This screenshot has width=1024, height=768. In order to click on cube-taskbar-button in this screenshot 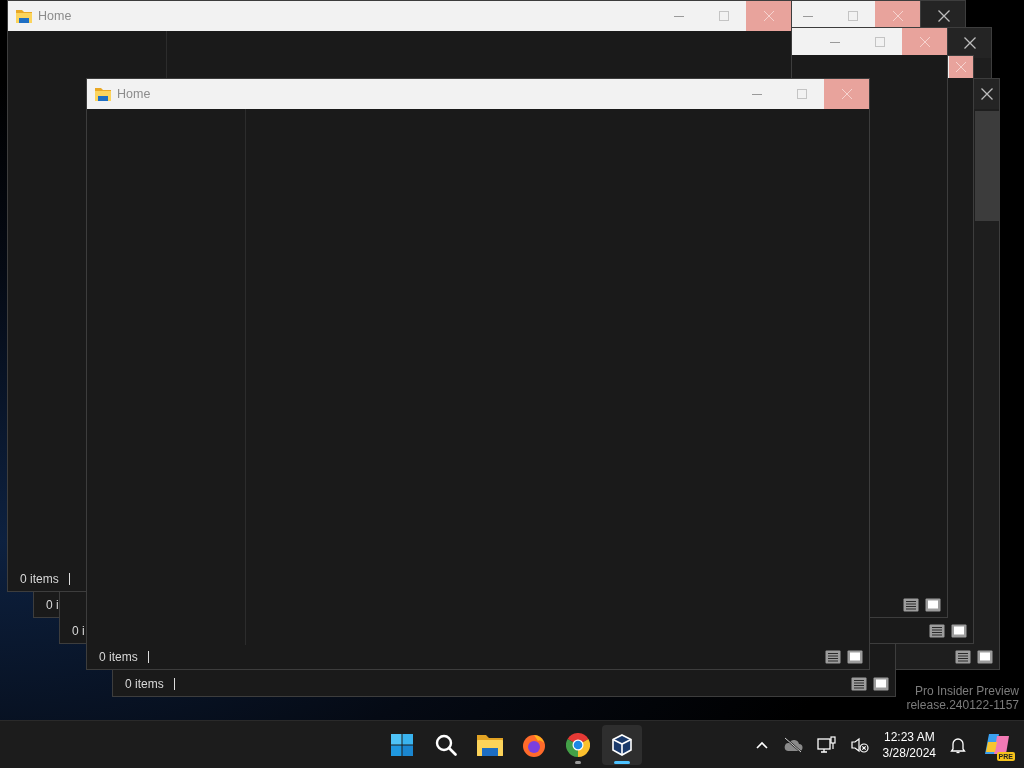, I will do `click(622, 744)`.